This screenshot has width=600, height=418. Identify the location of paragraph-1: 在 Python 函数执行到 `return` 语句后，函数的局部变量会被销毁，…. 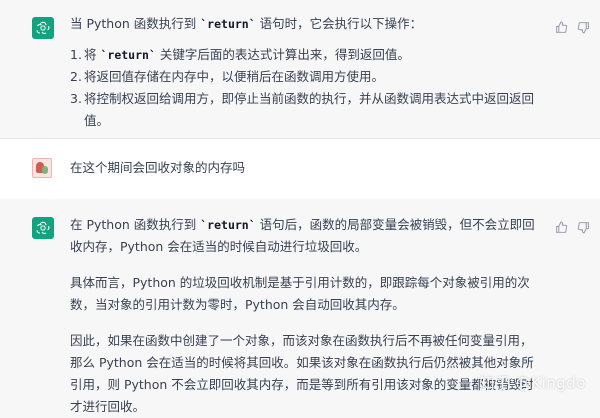
(305, 236).